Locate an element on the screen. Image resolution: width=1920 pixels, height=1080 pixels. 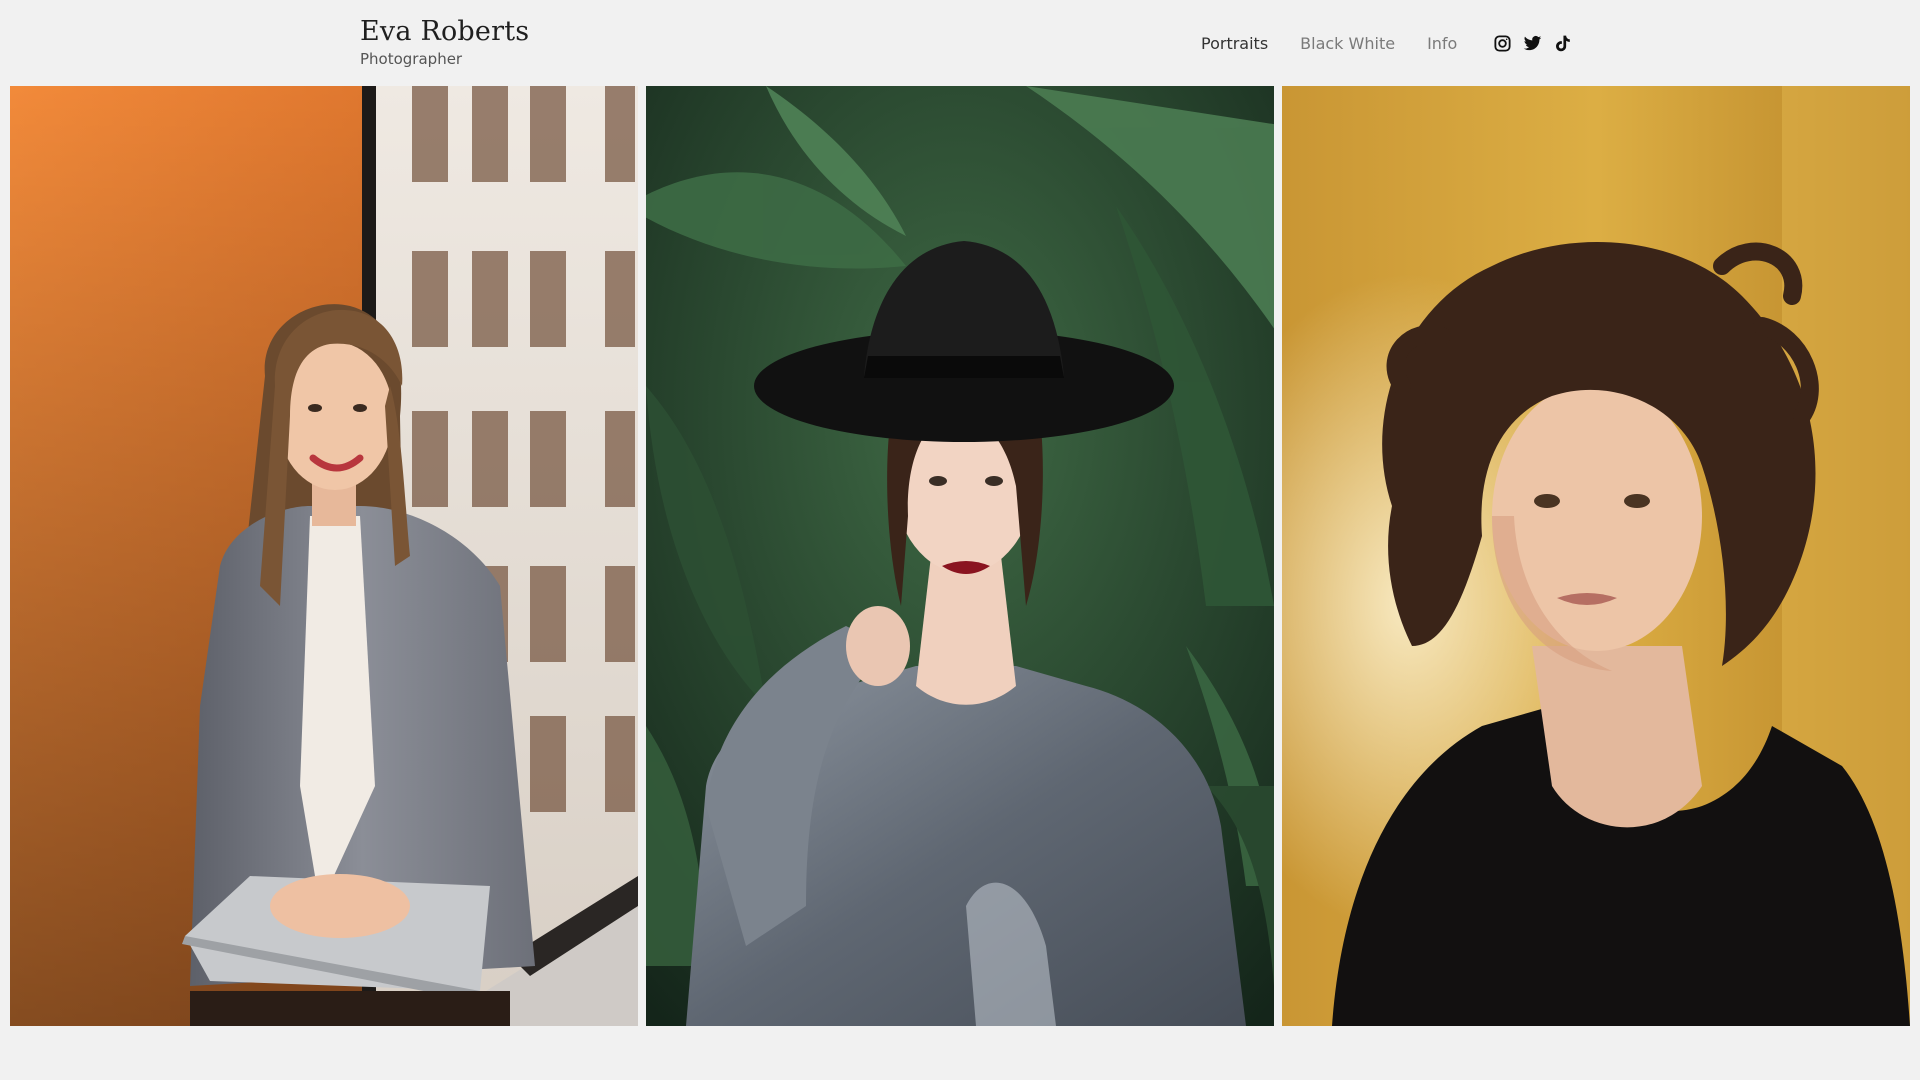
brand: Eva Roberts Photographer is located at coordinates (444, 42).